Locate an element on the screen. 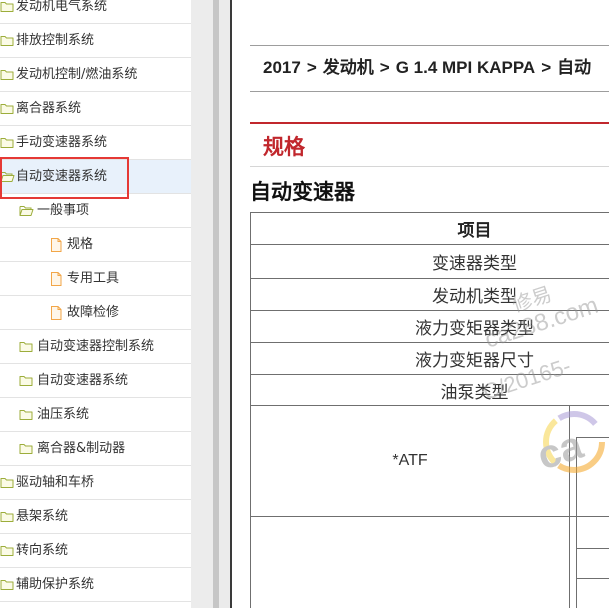 Image resolution: width=609 pixels, height=608 pixels. tree-item-label: 自动变速器控制系统 is located at coordinates (96, 346).